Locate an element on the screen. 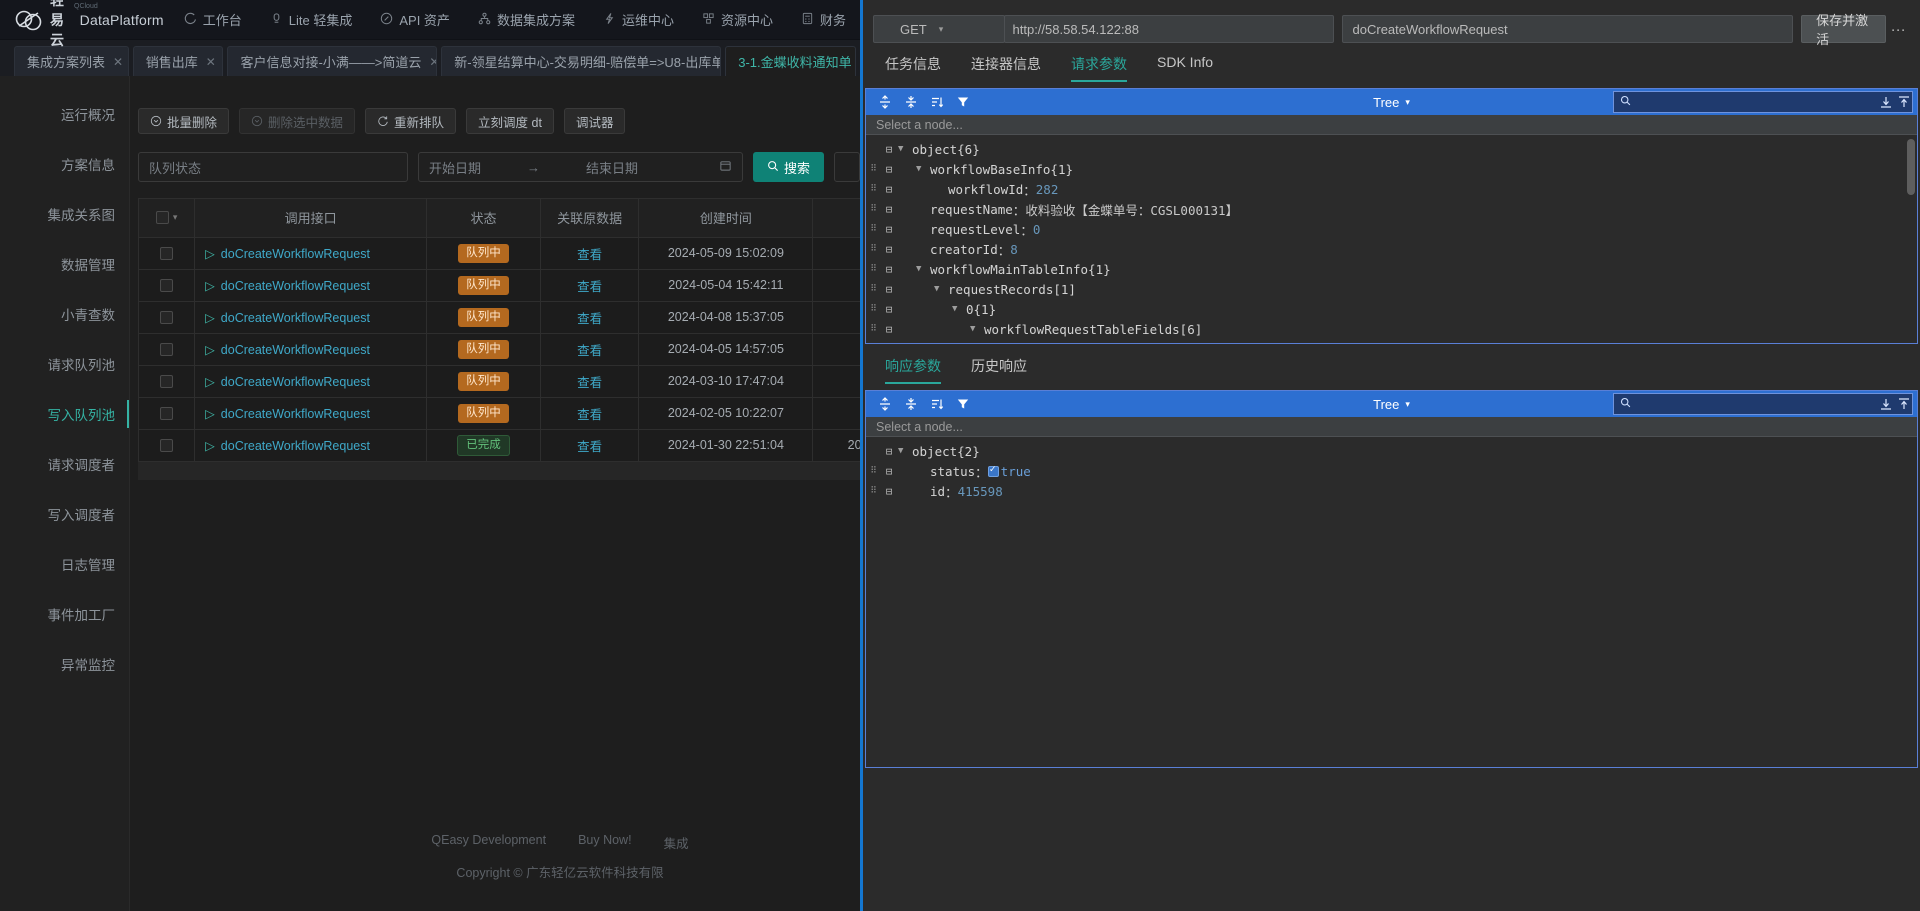 This screenshot has height=911, width=1920. extra-filter-button is located at coordinates (847, 167).